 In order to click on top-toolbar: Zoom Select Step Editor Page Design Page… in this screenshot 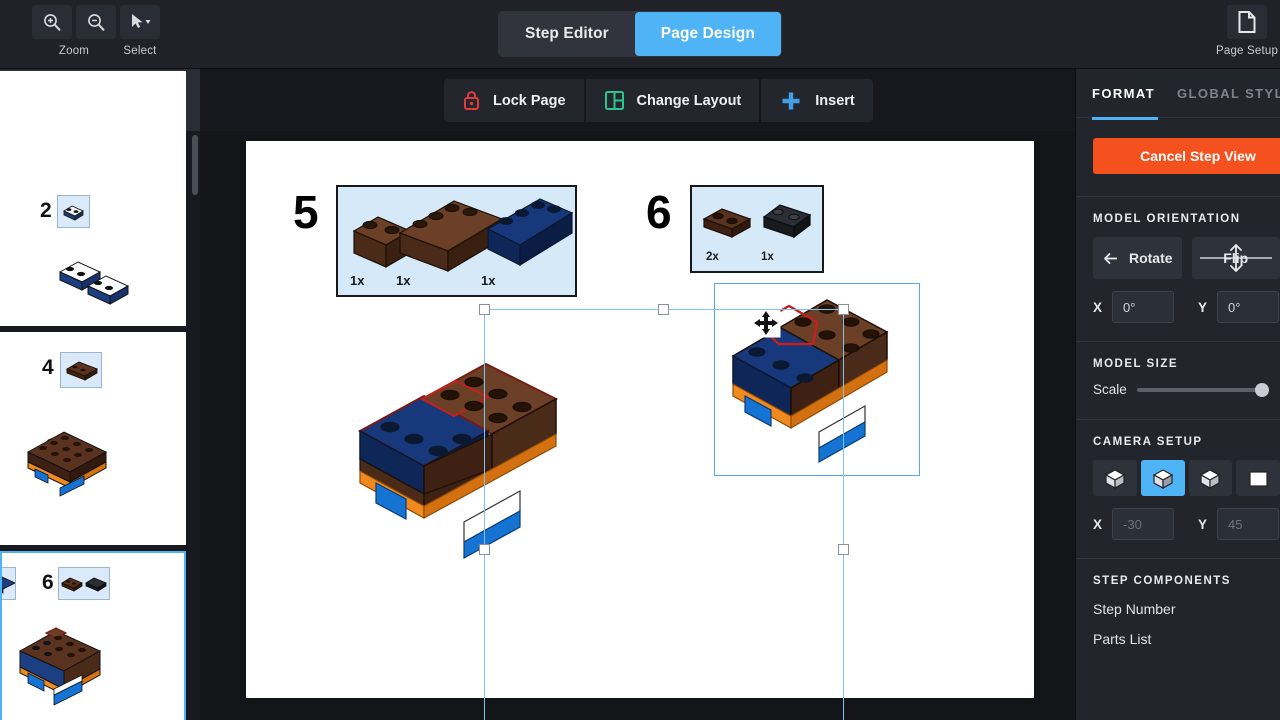, I will do `click(640, 34)`.